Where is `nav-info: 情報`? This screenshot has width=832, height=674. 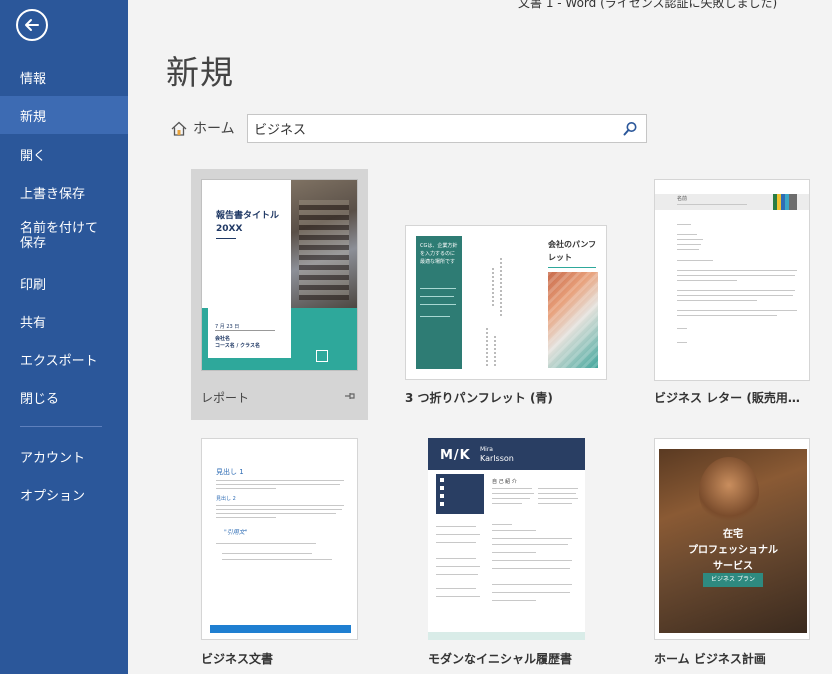
nav-info: 情報 is located at coordinates (64, 77).